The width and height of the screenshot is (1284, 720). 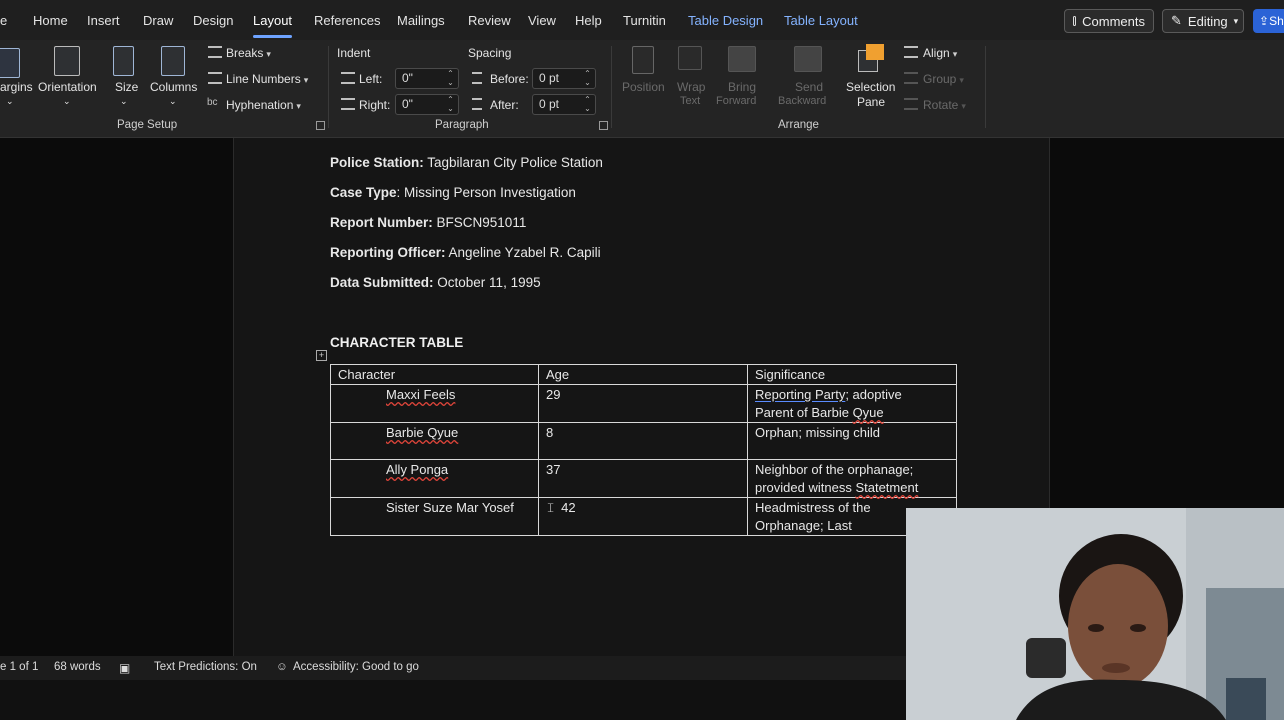 I want to click on table-cell: Barbie Qyue, so click(x=434, y=441).